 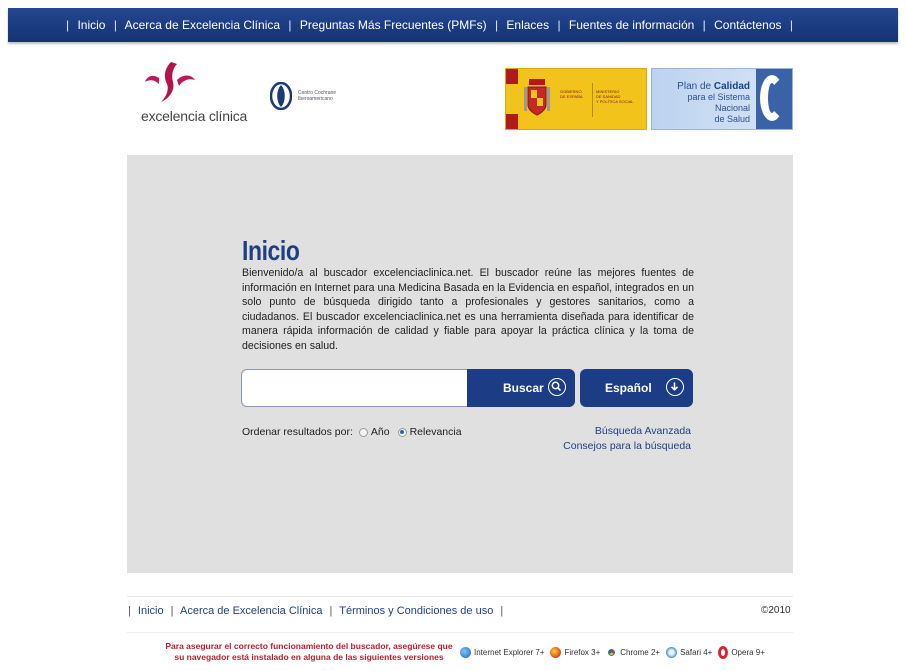 What do you see at coordinates (747, 25) in the screenshot?
I see `nav-link-contactenos: Contáctenos` at bounding box center [747, 25].